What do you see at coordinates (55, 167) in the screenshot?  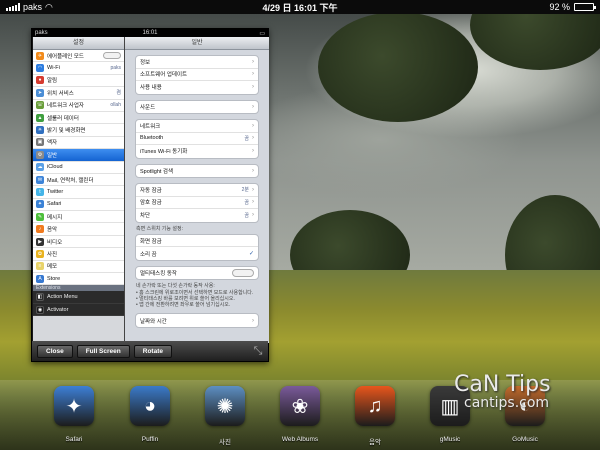 I see `sidebar-item-label: iCloud` at bounding box center [55, 167].